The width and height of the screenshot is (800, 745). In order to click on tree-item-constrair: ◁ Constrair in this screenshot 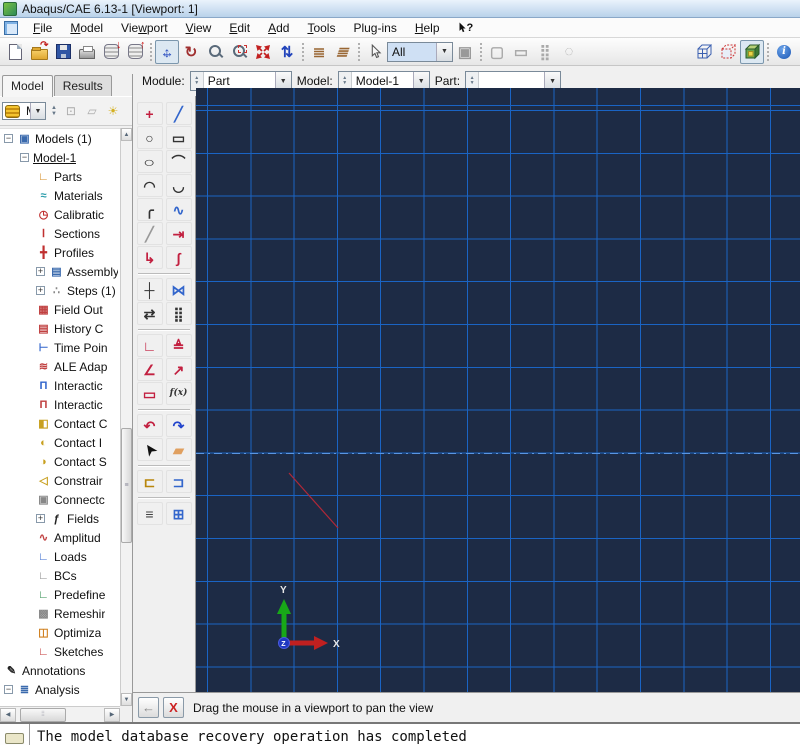, I will do `click(60, 480)`.